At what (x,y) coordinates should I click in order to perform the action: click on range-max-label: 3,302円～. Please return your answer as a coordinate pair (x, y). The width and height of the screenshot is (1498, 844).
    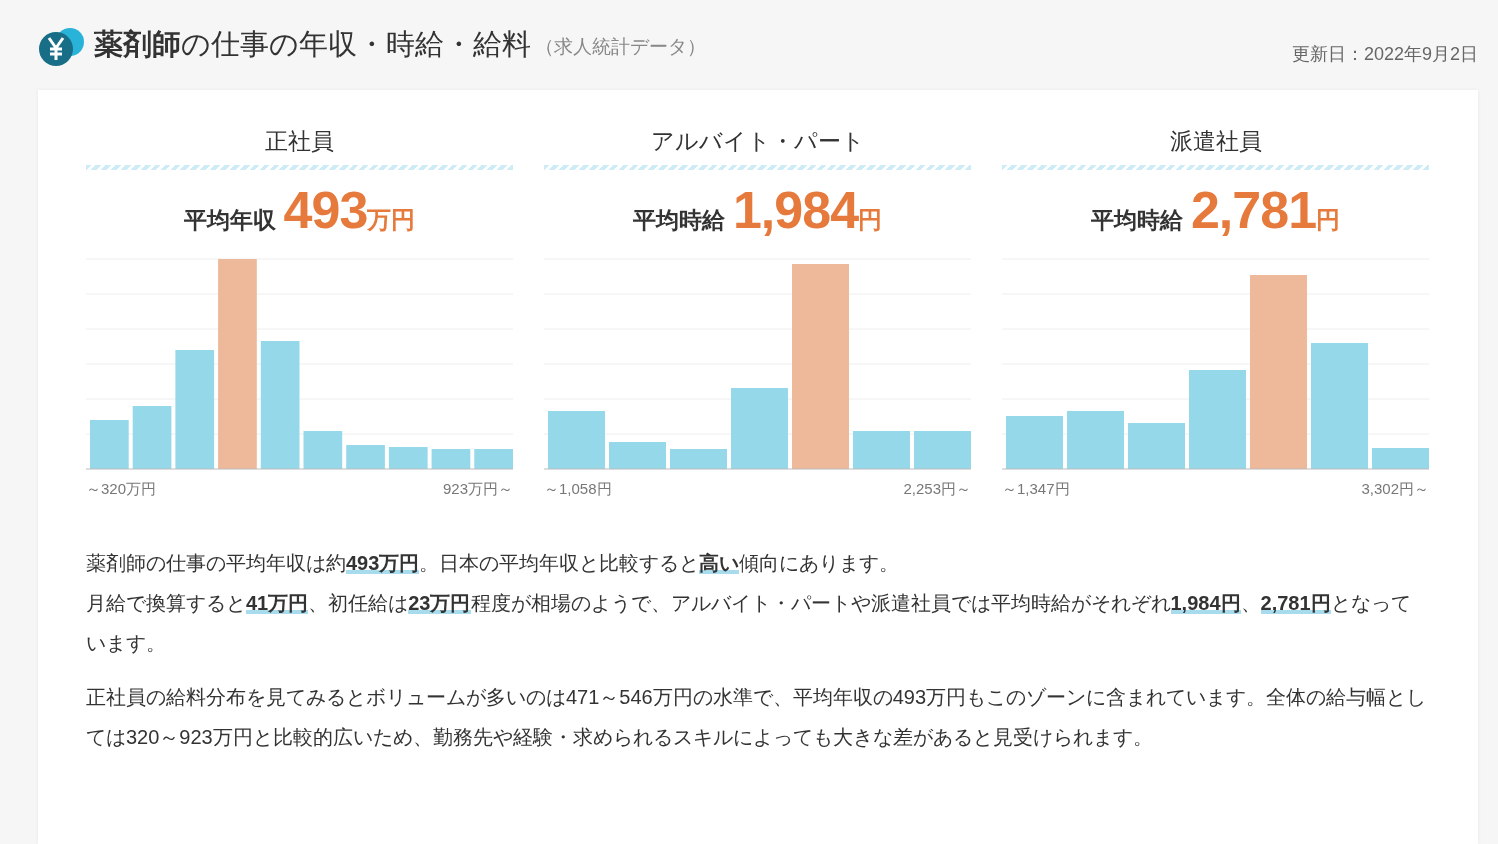
    Looking at the image, I should click on (1395, 489).